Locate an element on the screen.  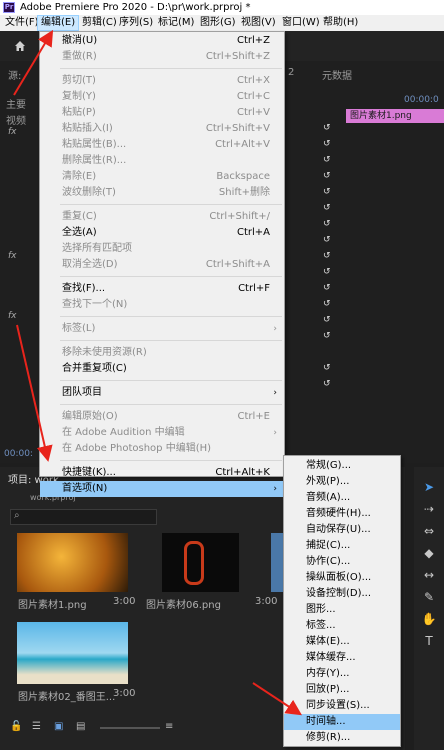
arrow-to-preferences is located at coordinates (34, 393).